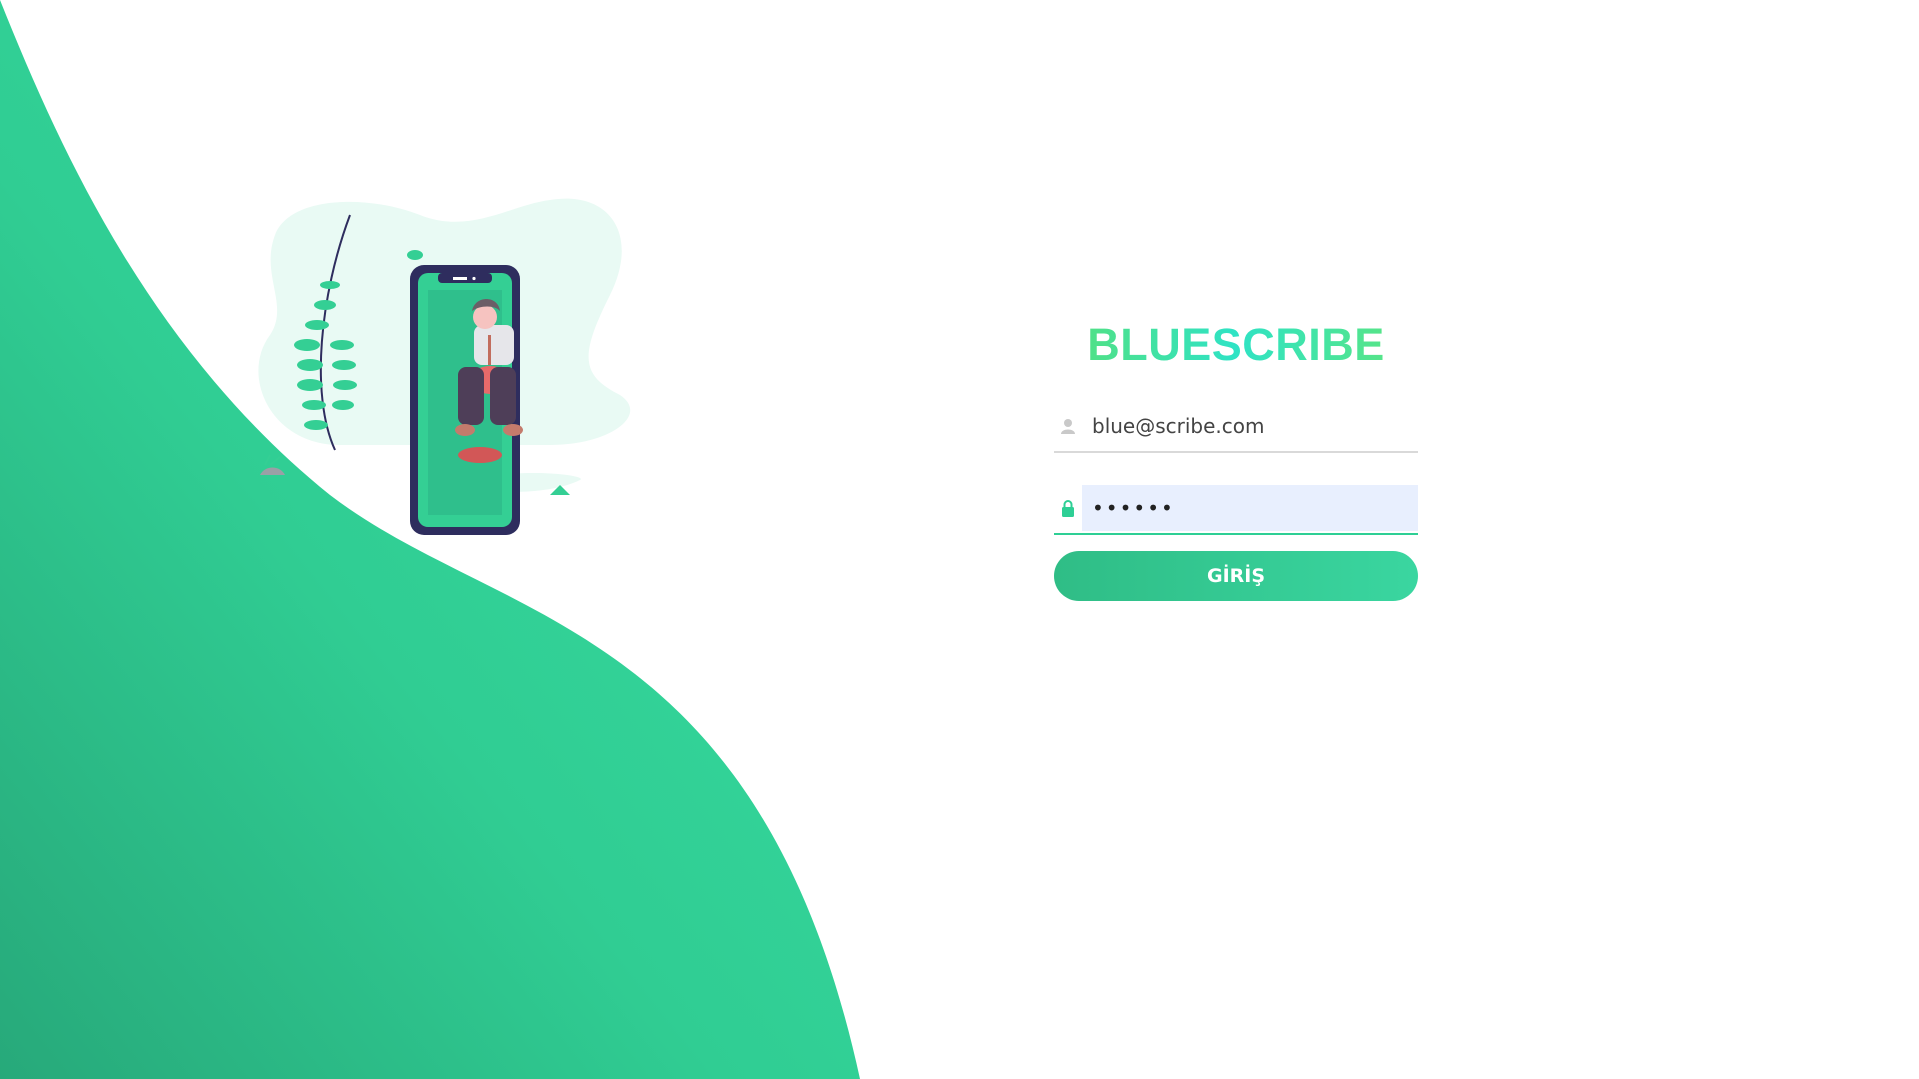 This screenshot has height=1079, width=1919. What do you see at coordinates (1250, 426) in the screenshot?
I see `email-input` at bounding box center [1250, 426].